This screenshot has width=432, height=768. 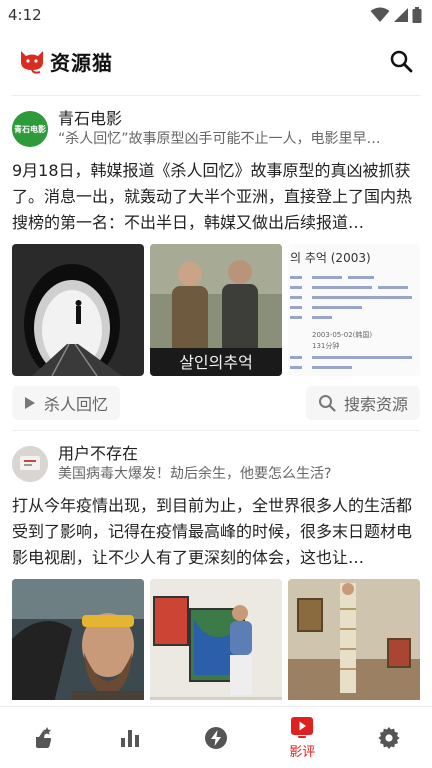 I want to click on nav-item-hot, so click(x=216, y=737).